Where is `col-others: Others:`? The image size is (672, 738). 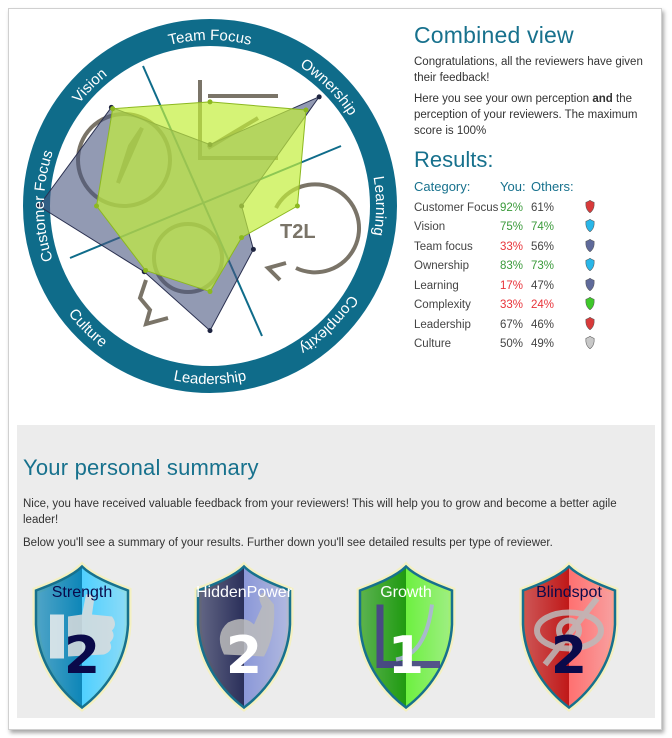 col-others: Others: is located at coordinates (552, 186).